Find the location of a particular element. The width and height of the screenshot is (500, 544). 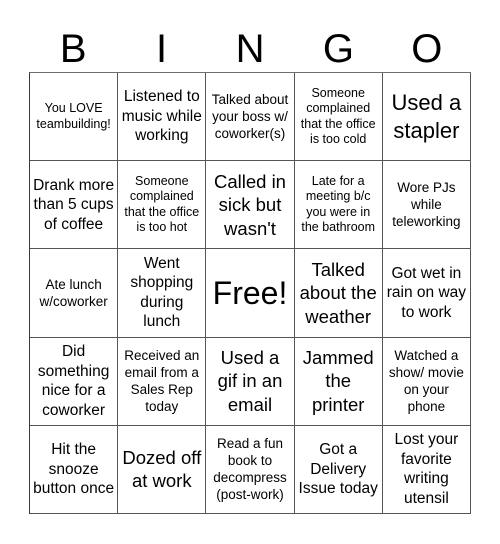

header-letter-o: O is located at coordinates (427, 49).